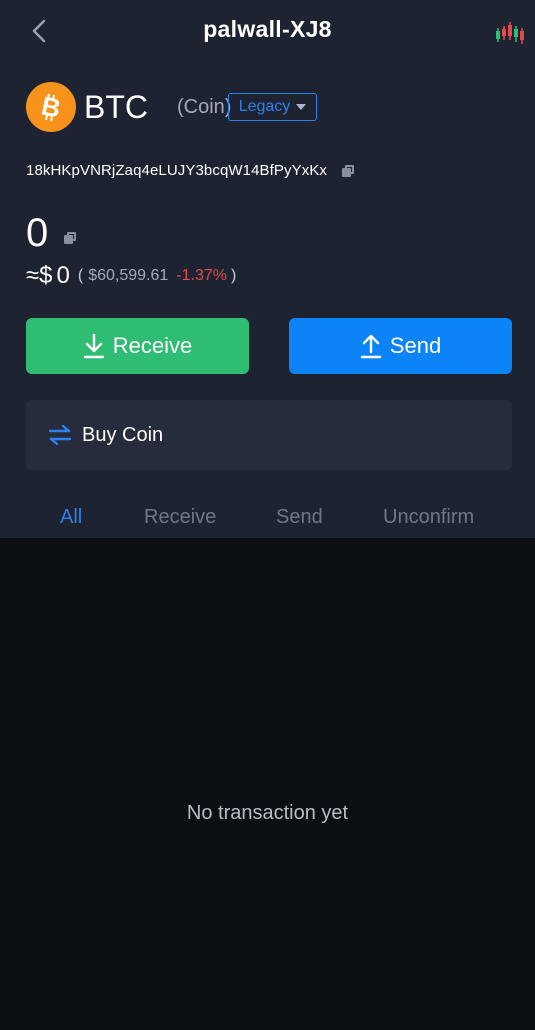 Image resolution: width=535 pixels, height=1030 pixels. Describe the element at coordinates (415, 345) in the screenshot. I see `send-button-label: Send` at that location.